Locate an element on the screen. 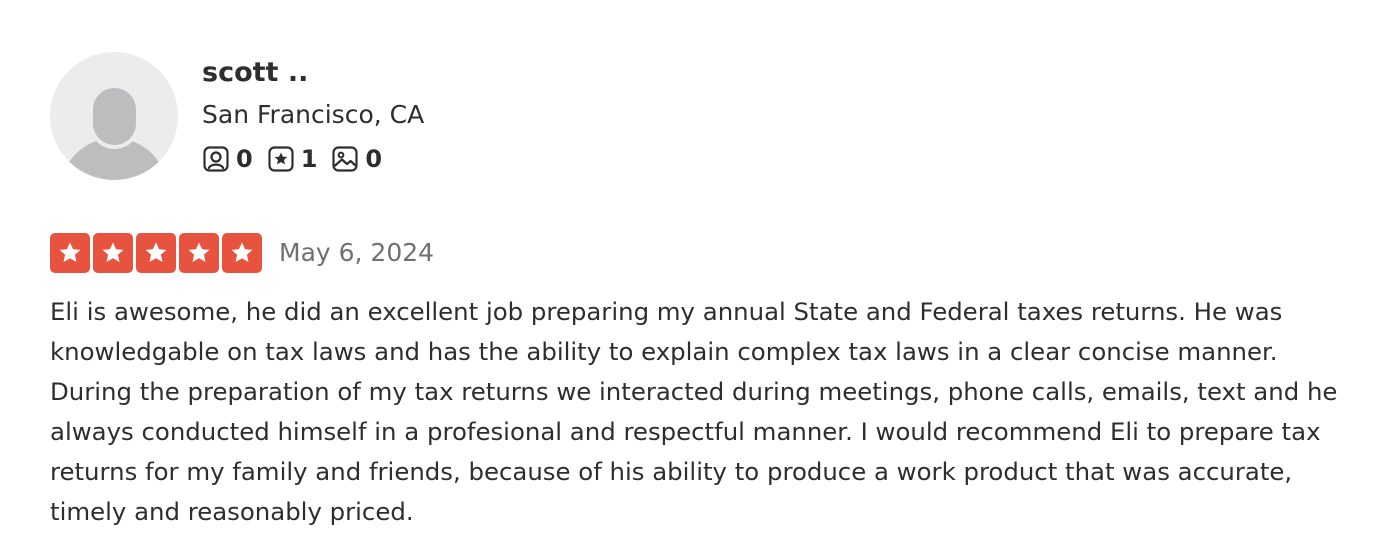 The width and height of the screenshot is (1388, 560). stat-photos: 0 is located at coordinates (356, 159).